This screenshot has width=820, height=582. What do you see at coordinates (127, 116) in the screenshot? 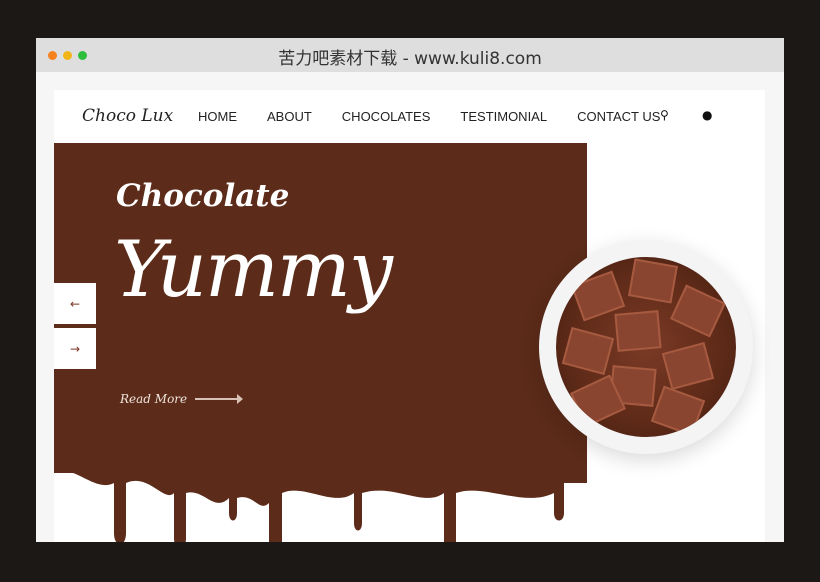
I see `logo: Choco Lux` at bounding box center [127, 116].